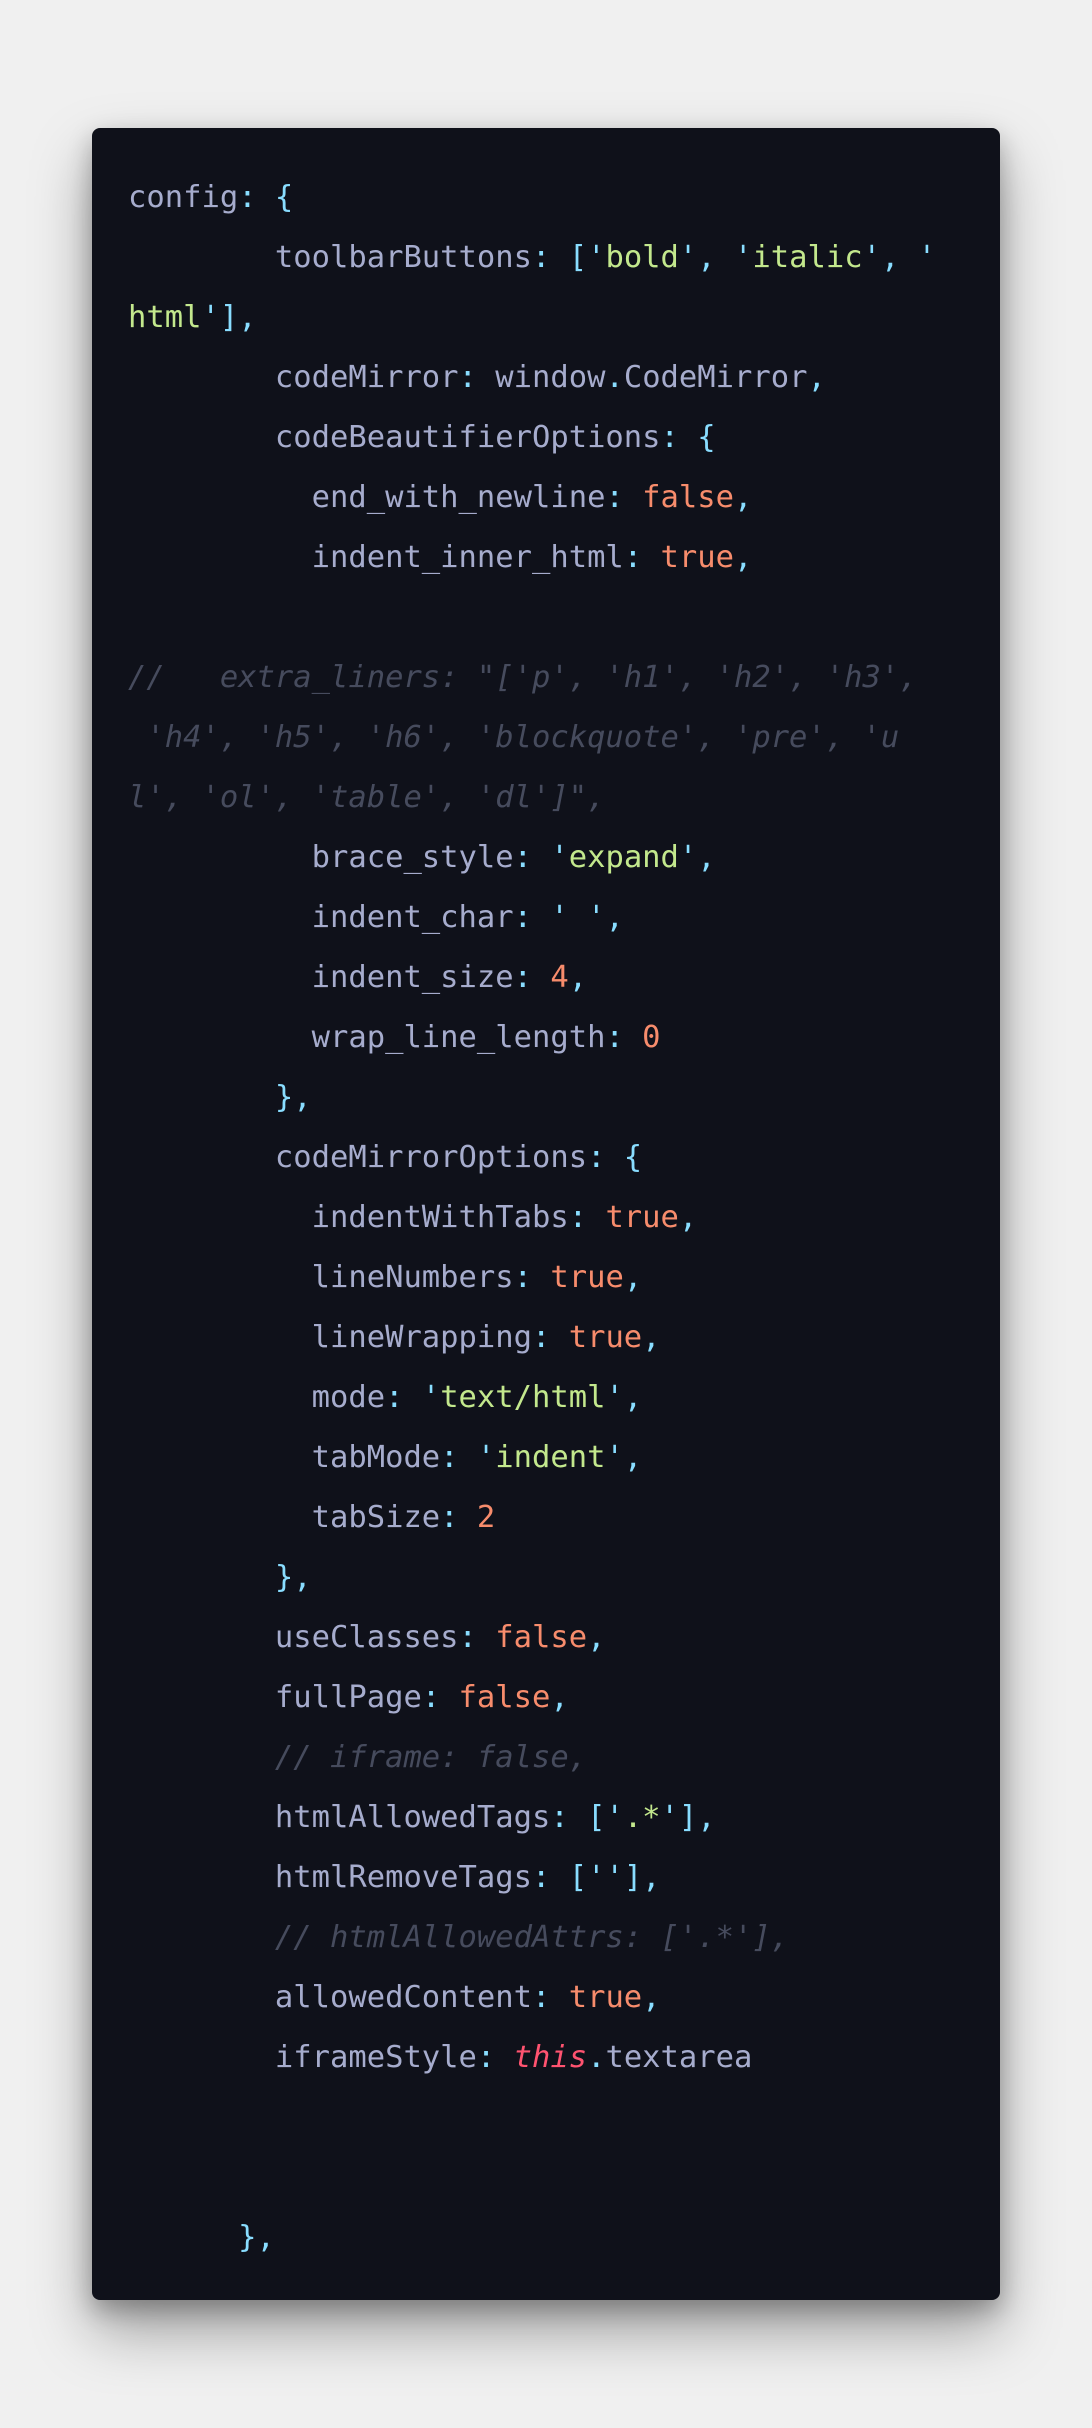 The height and width of the screenshot is (2428, 1092). I want to click on code-token: htmlAllowedTags, so click(339, 1817).